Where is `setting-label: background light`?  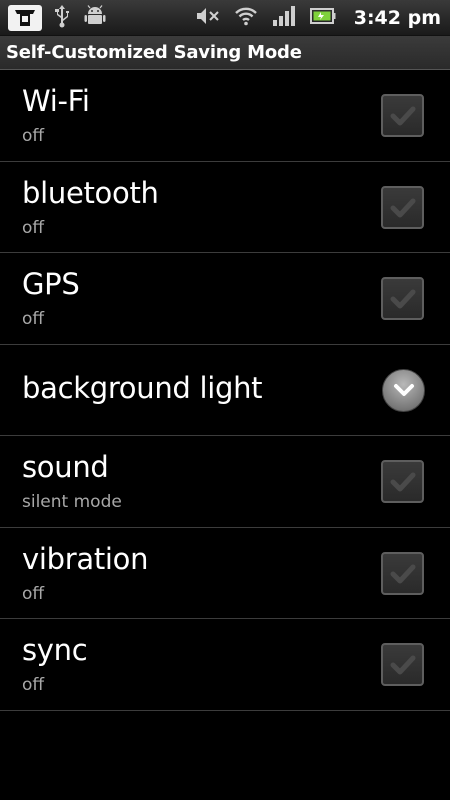
setting-label: background light is located at coordinates (142, 387).